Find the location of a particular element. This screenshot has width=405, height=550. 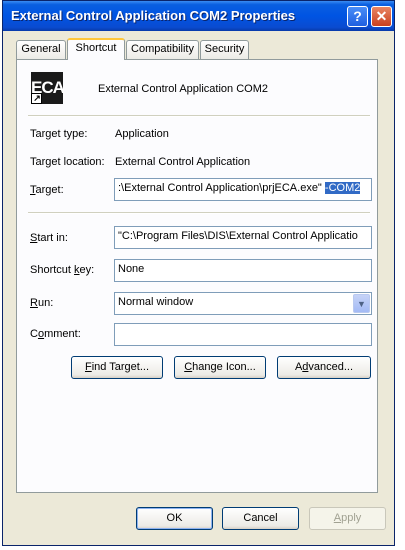

tab-general: General is located at coordinates (41, 49).